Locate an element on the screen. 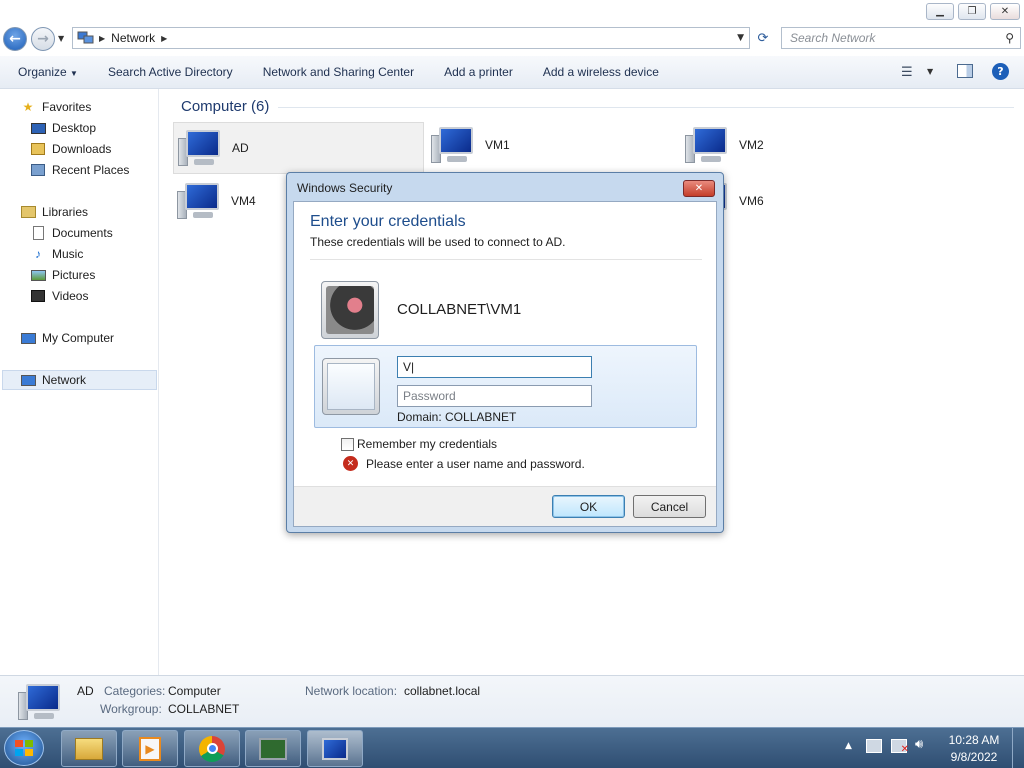 This screenshot has width=1024, height=768. performance-monitor-icon is located at coordinates (273, 748).